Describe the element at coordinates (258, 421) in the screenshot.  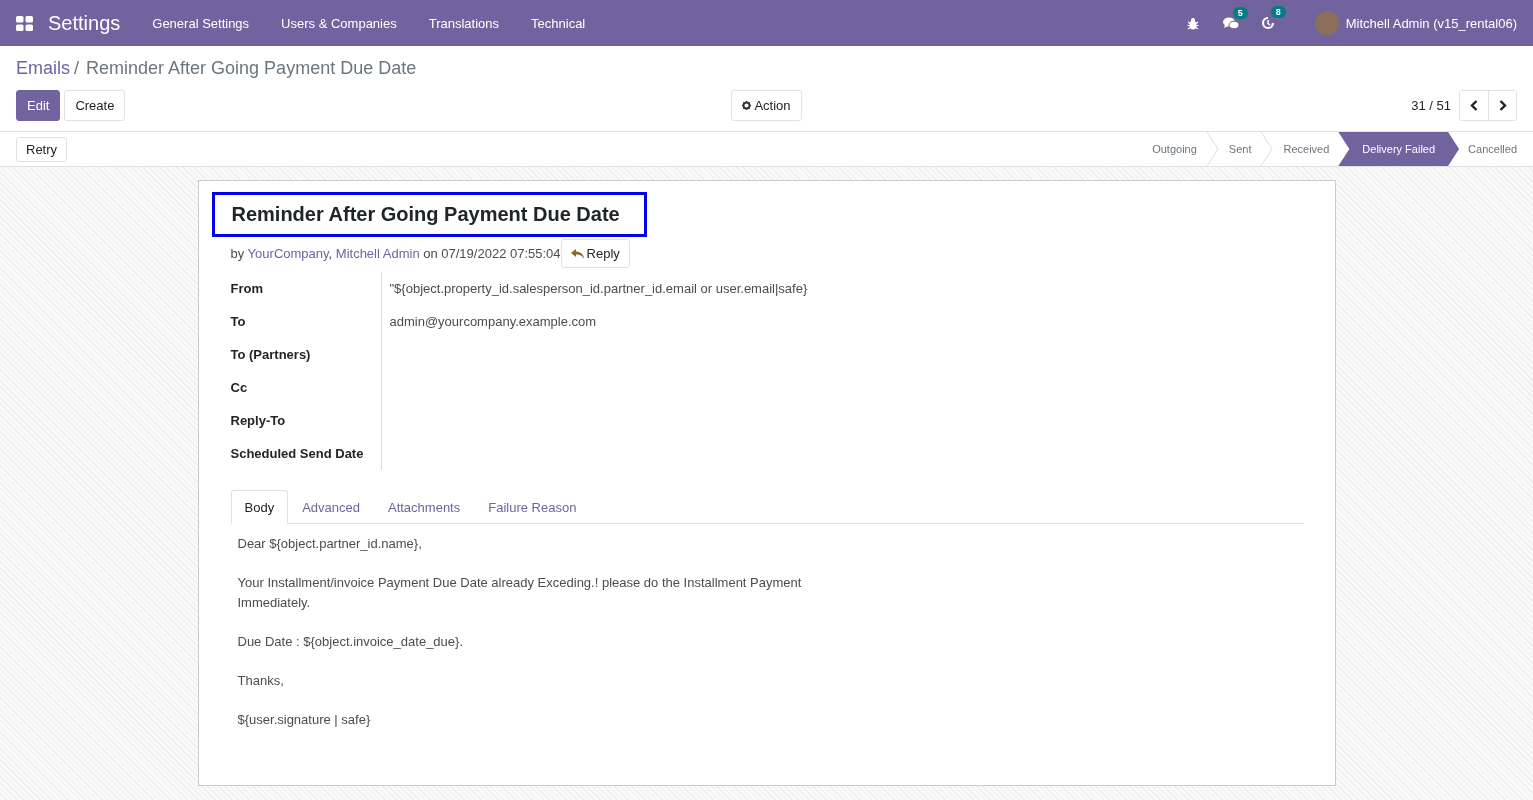
I see `field-label: Reply-To` at that location.